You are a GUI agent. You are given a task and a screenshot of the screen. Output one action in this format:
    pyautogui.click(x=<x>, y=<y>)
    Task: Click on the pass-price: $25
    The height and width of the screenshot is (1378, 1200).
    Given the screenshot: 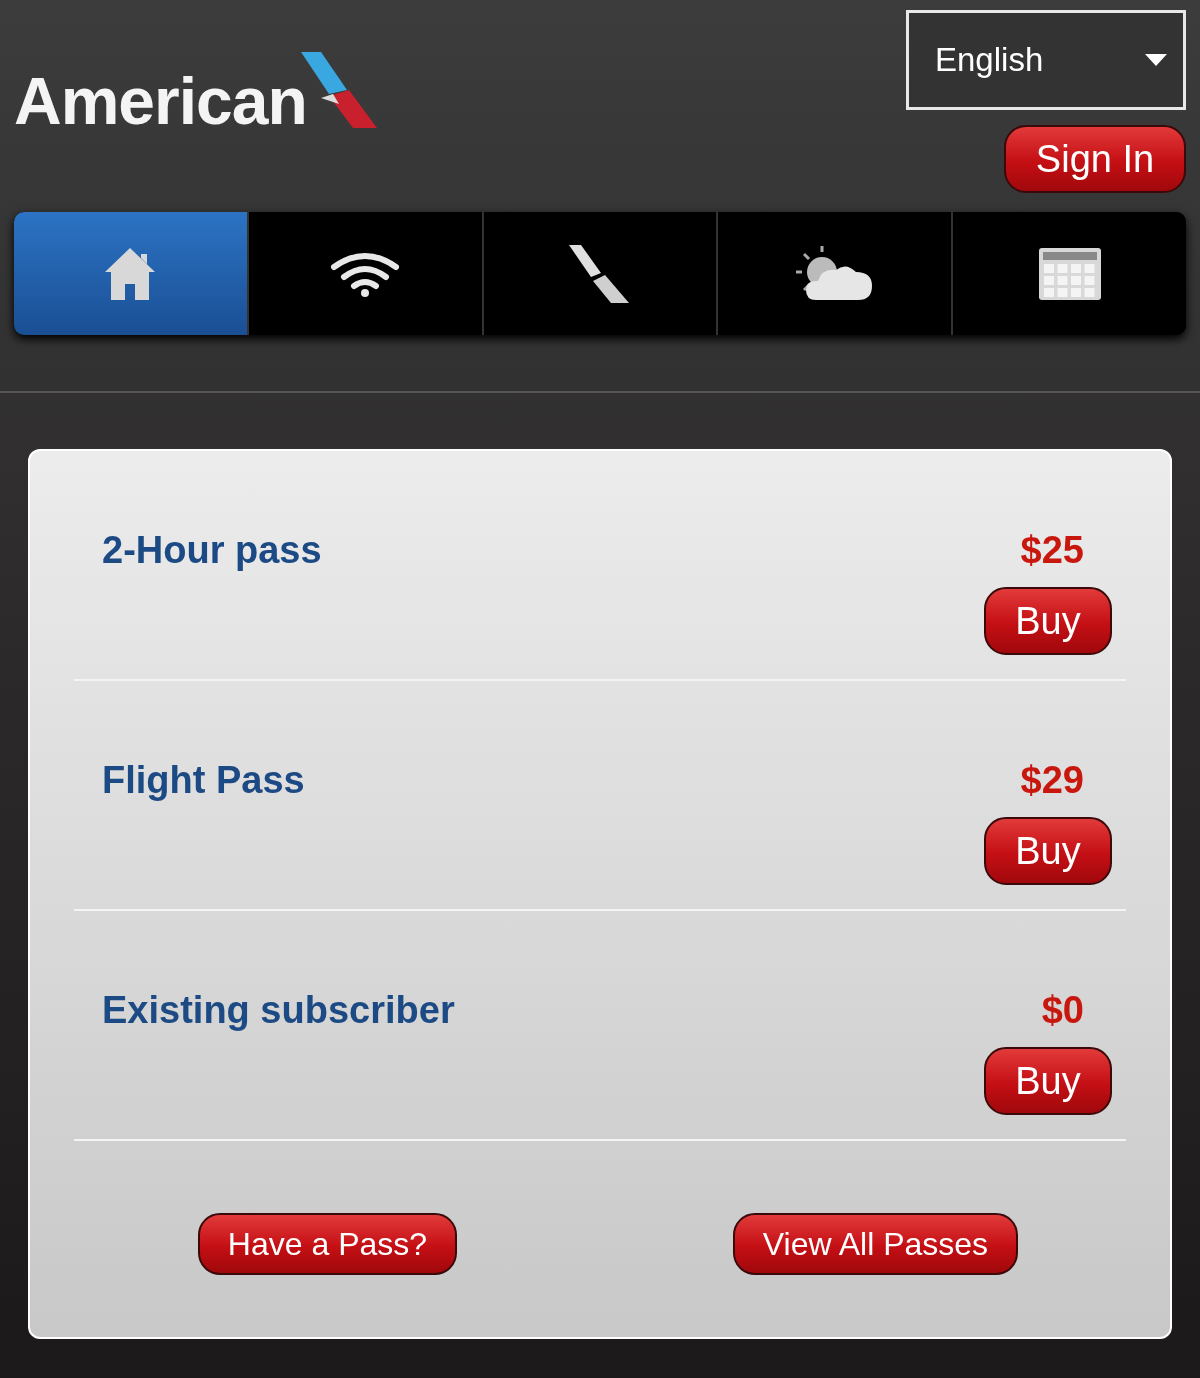 What is the action you would take?
    pyautogui.click(x=1052, y=550)
    